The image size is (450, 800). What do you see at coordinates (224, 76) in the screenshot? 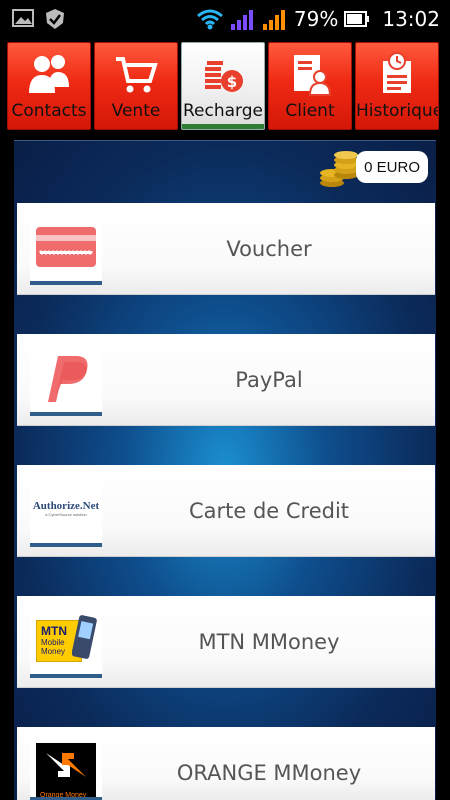
I see `coins-stack-icon: $` at bounding box center [224, 76].